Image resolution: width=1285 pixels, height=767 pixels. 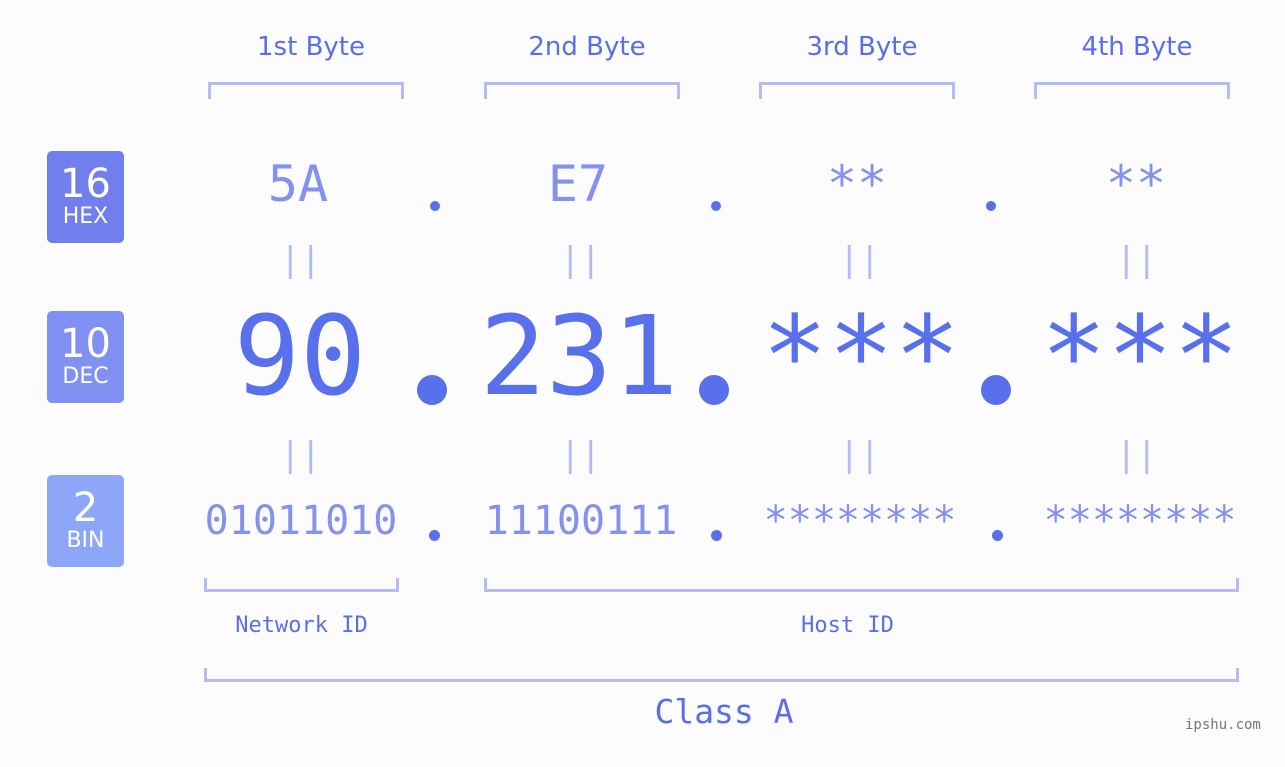 I want to click on bin-base-number: 2, so click(x=85, y=508).